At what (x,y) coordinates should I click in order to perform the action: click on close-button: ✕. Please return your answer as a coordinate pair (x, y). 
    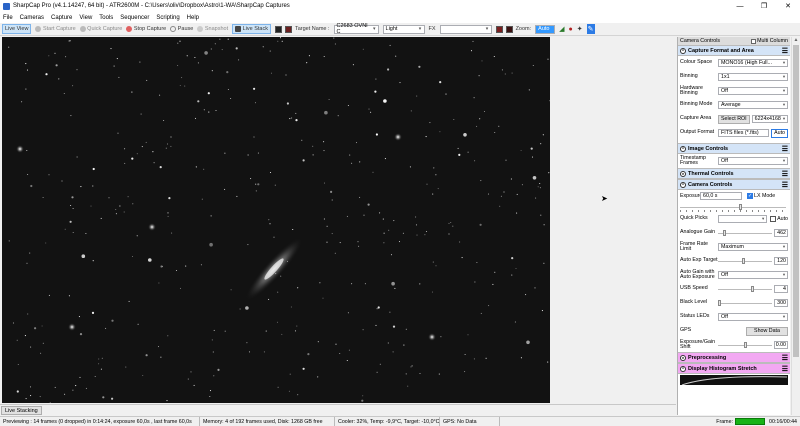
    Looking at the image, I should click on (788, 6).